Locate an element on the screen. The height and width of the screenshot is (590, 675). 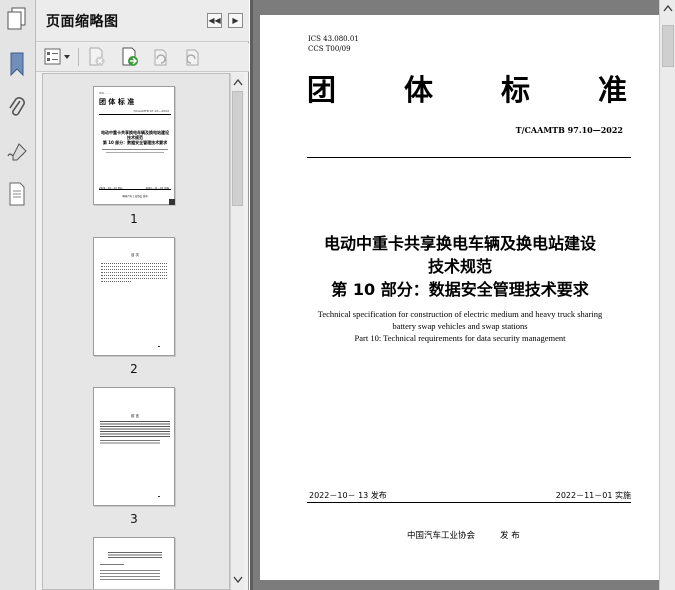
header-rule is located at coordinates (469, 157).